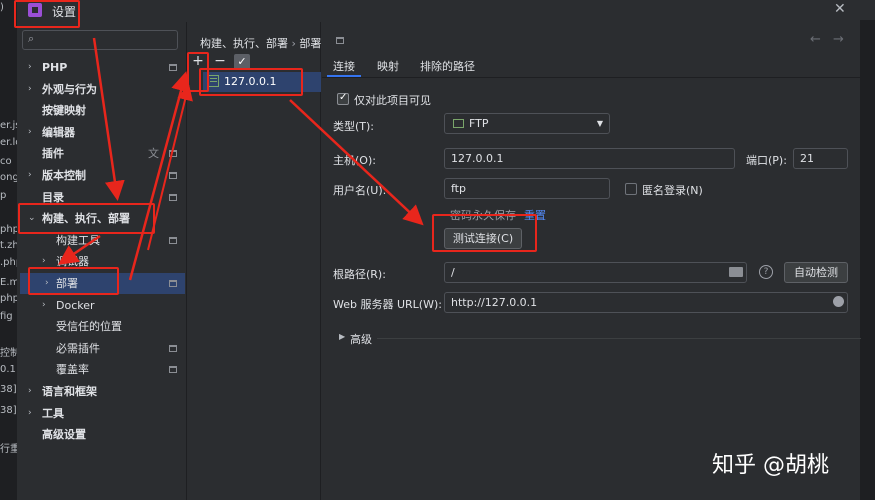 This screenshot has height=500, width=875. I want to click on arrow-build-to-deploy, so click(79, 249).